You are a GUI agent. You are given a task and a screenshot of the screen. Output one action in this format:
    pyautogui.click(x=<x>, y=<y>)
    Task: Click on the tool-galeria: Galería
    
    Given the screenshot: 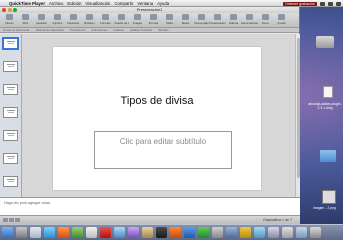 What is the action you would take?
    pyautogui.click(x=233, y=20)
    